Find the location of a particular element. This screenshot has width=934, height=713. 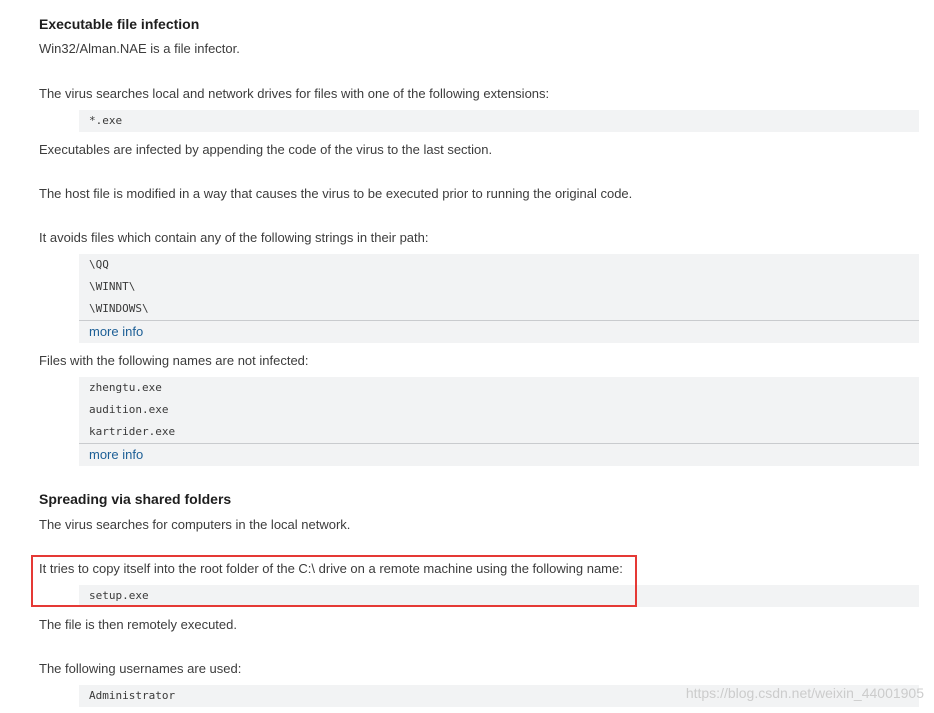

code-line: \WINNT\ is located at coordinates (112, 286).